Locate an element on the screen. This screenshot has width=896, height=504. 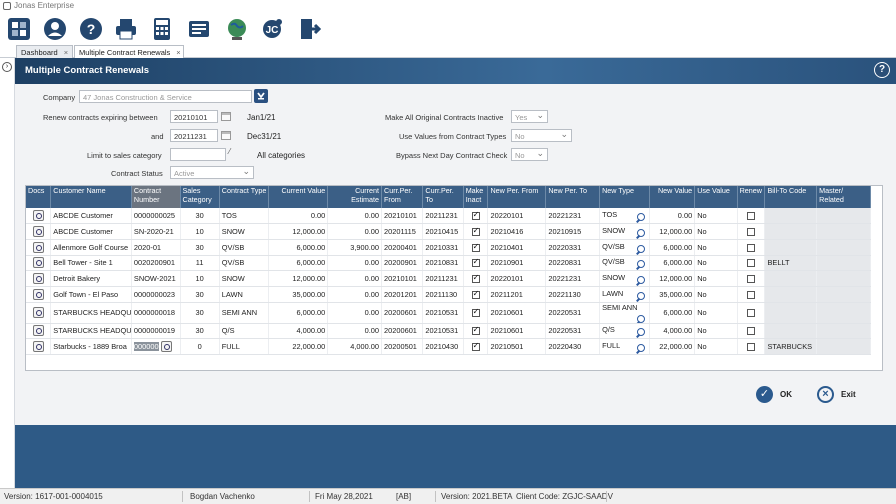
printer-icon is located at coordinates (126, 29).